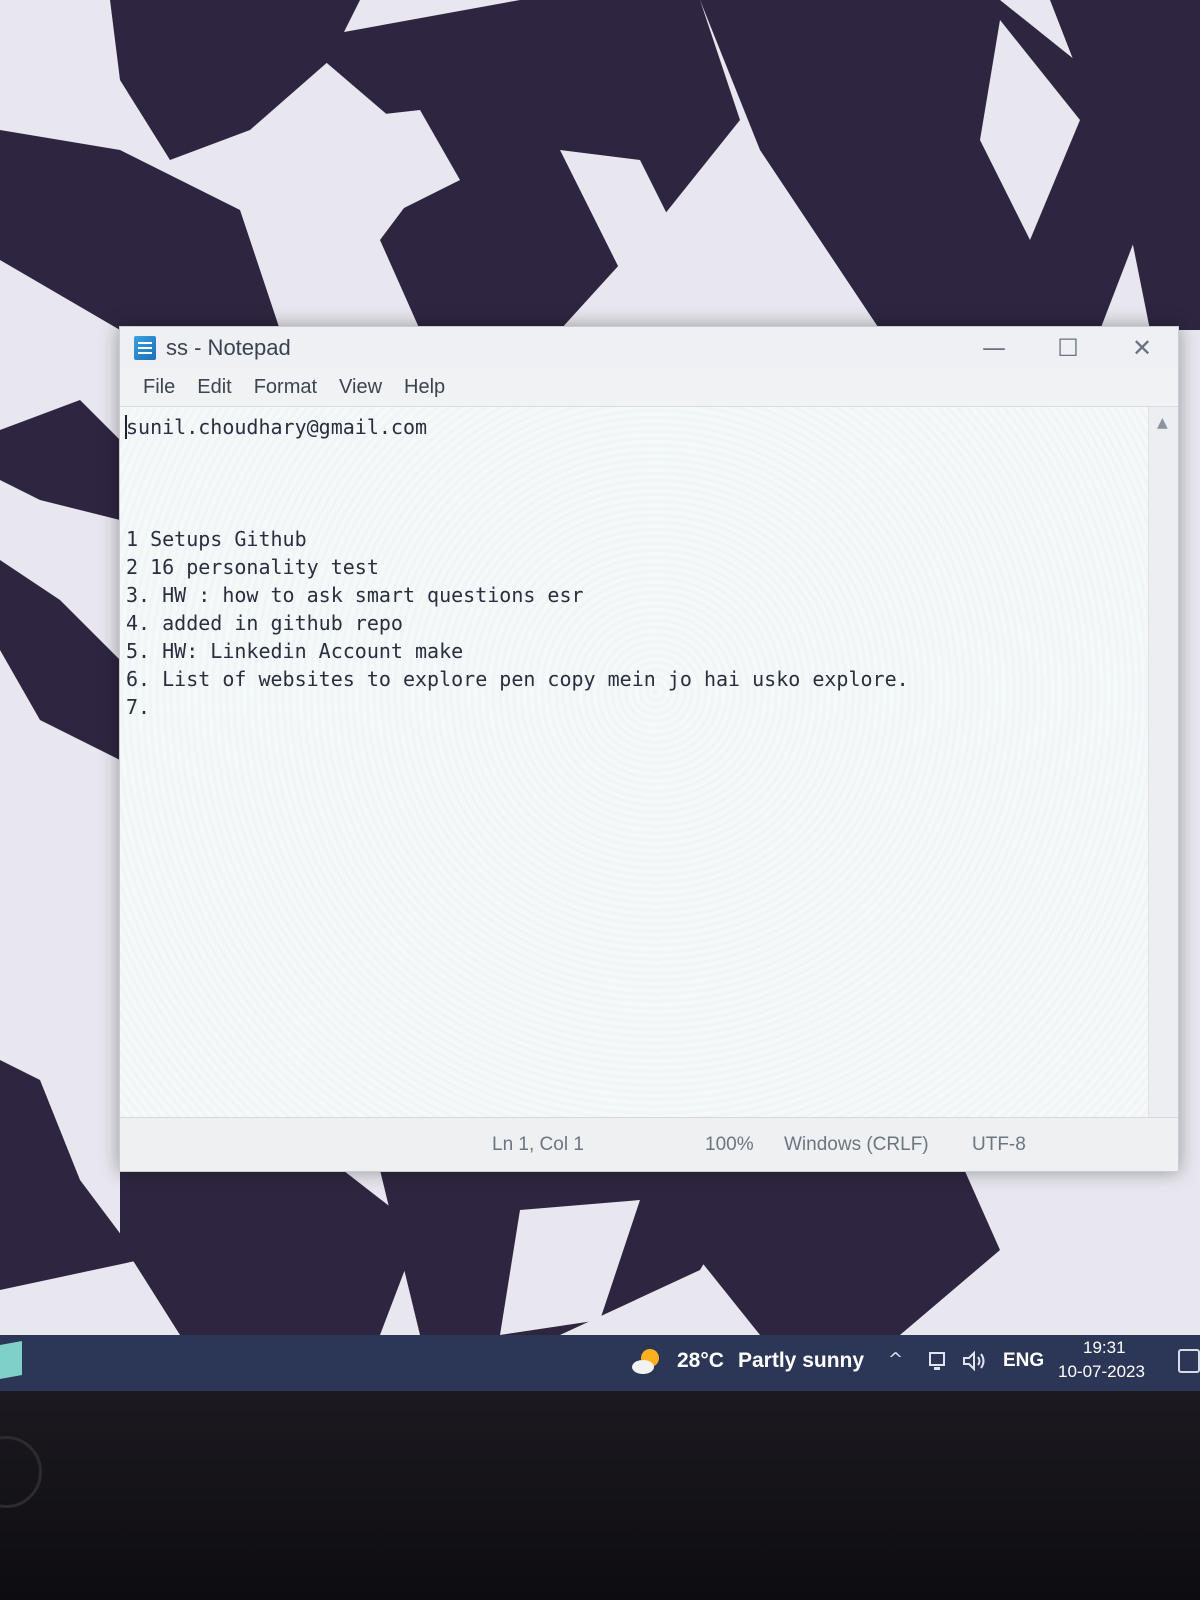  I want to click on clock-time: 19:31, so click(1104, 1348).